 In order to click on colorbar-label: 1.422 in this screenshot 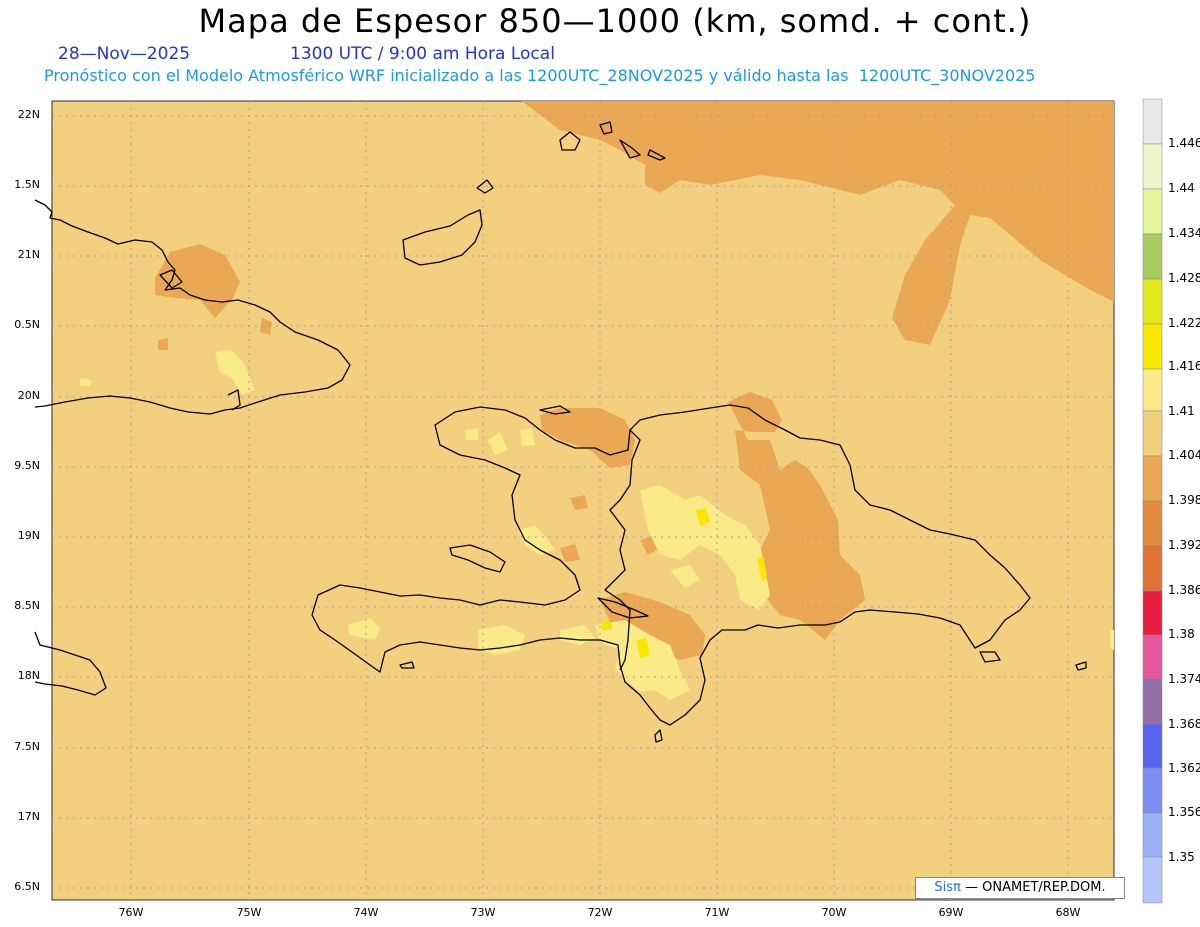, I will do `click(1184, 323)`.